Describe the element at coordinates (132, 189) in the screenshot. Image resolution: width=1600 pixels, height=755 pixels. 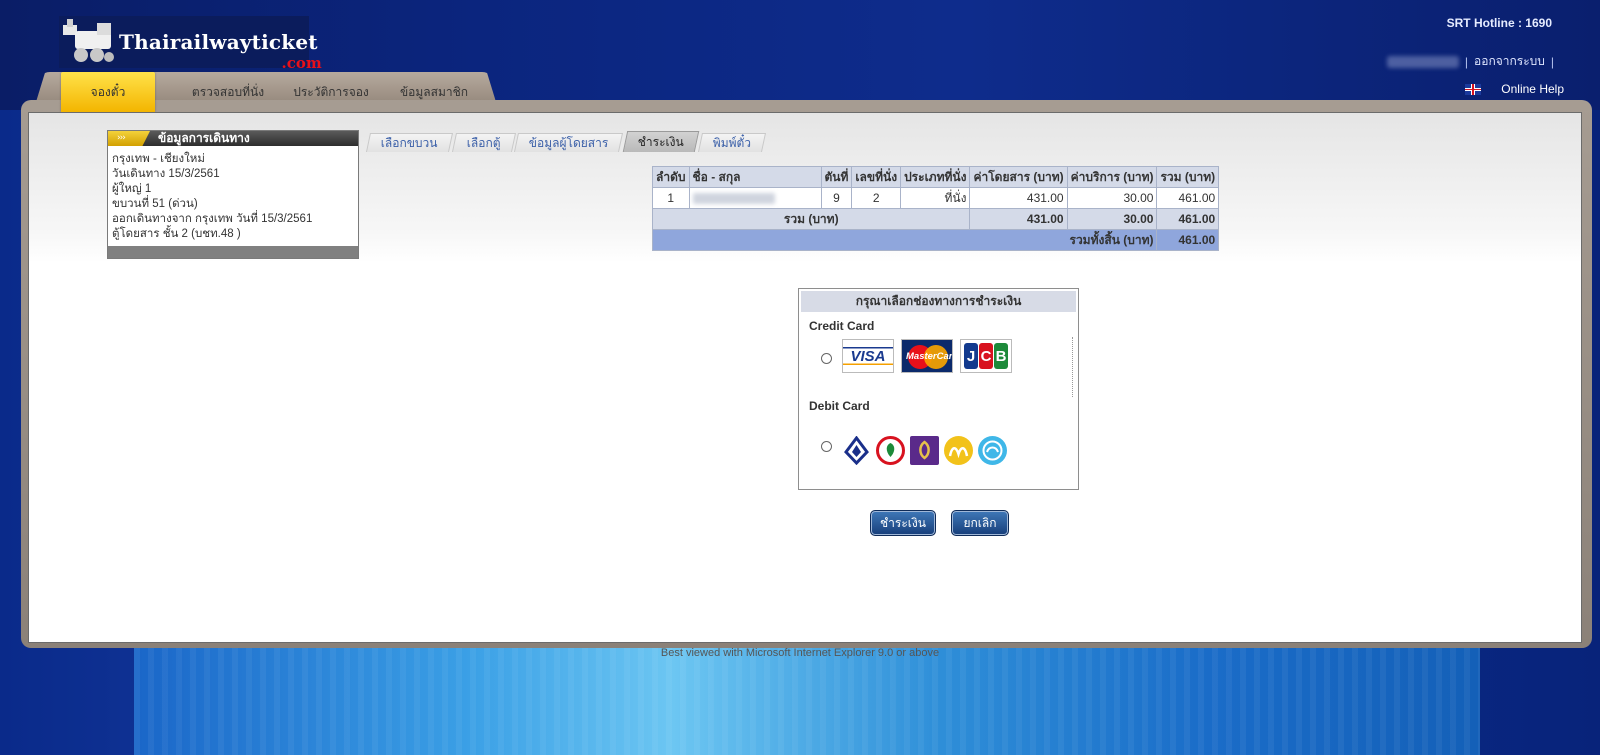
I see `journey-passengers: ผู้ใหญ่ 1` at that location.